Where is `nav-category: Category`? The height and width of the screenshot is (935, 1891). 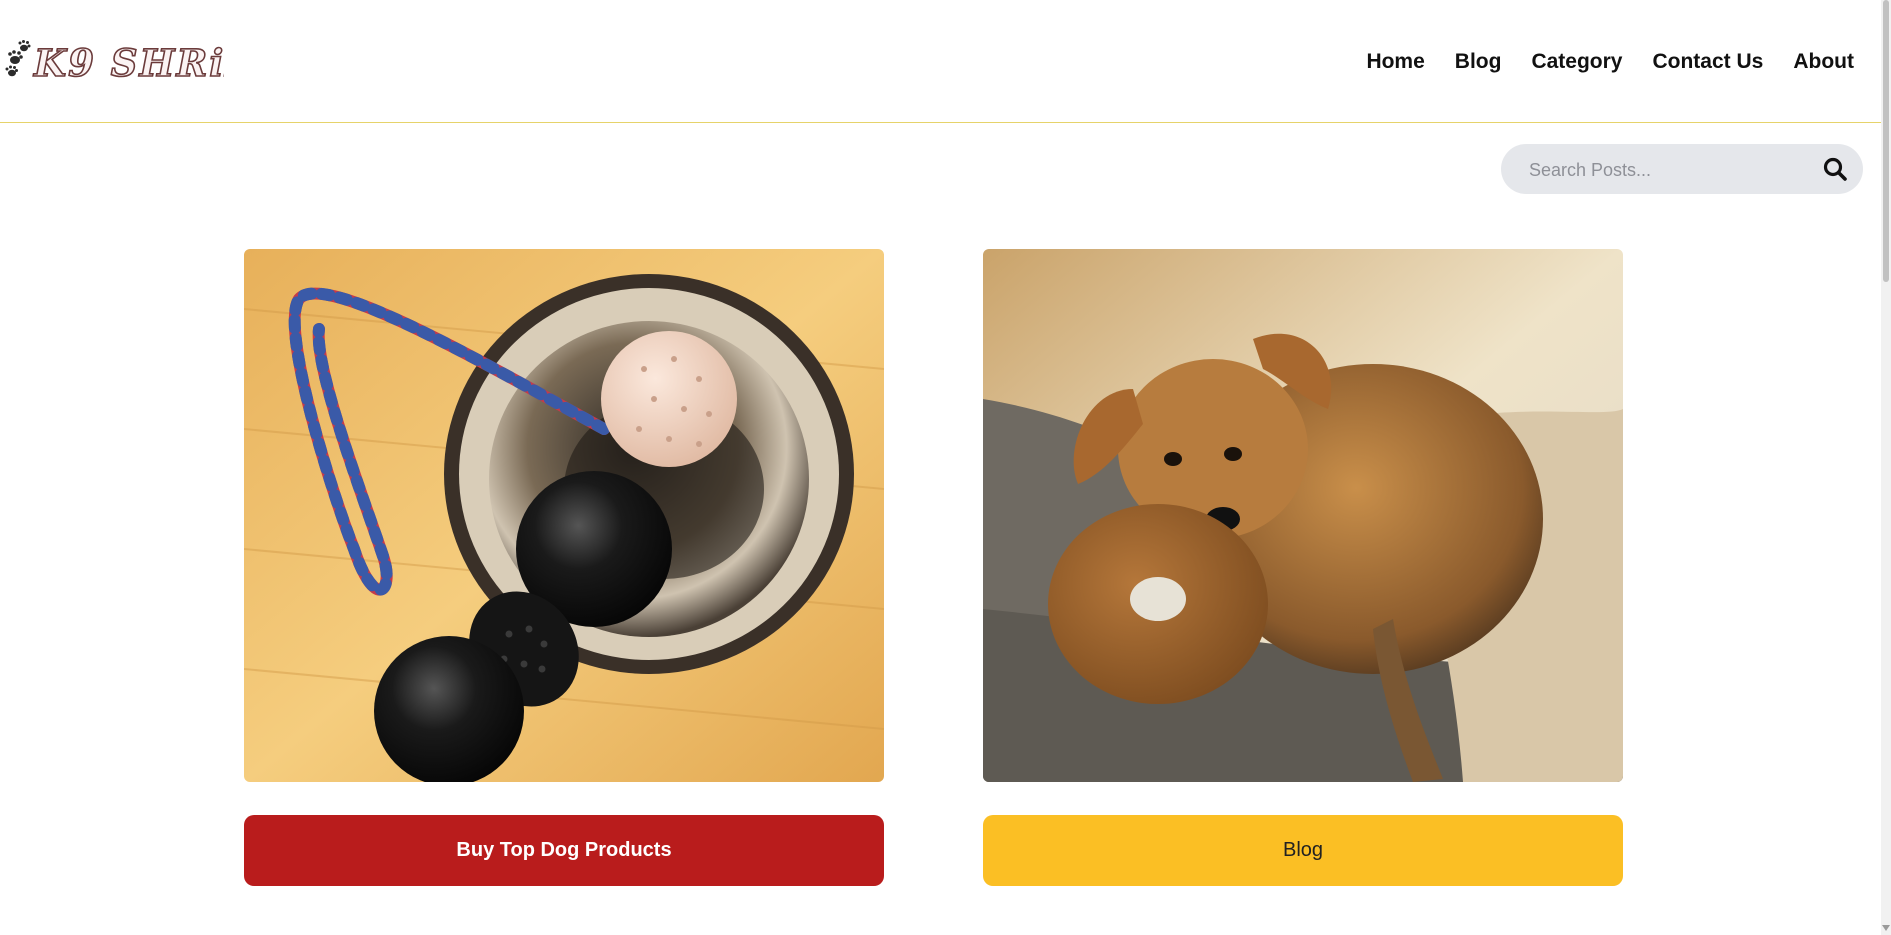 nav-category: Category is located at coordinates (1576, 62).